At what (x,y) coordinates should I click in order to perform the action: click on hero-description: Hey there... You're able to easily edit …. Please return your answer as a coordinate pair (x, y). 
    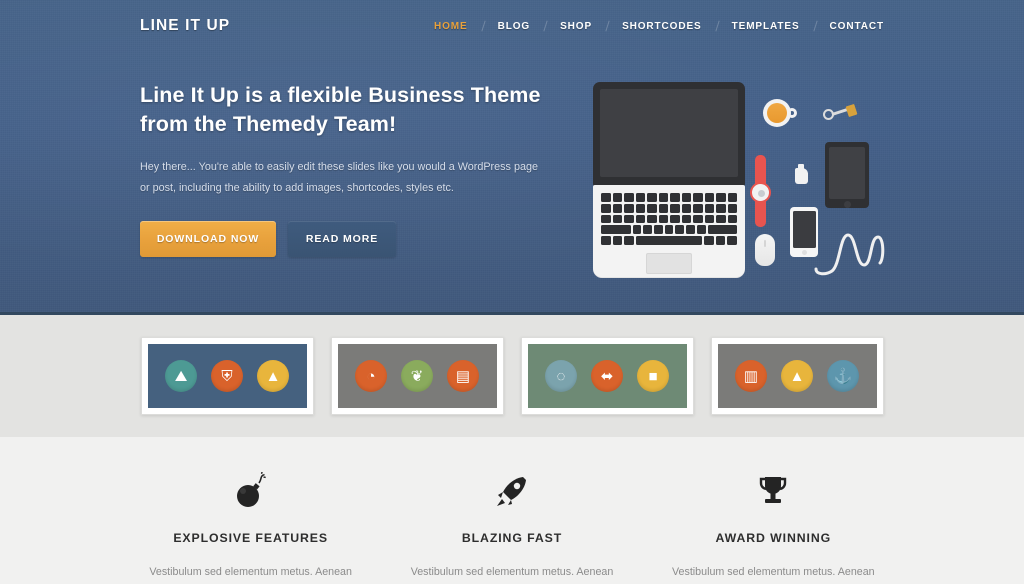
    Looking at the image, I should click on (339, 177).